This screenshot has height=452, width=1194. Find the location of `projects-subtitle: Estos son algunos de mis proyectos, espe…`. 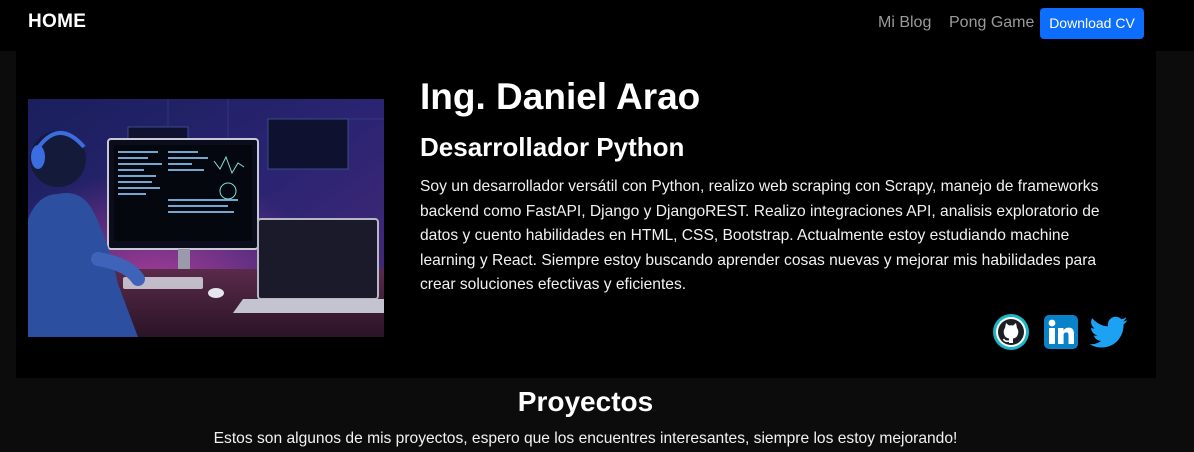

projects-subtitle: Estos son algunos de mis proyectos, espe… is located at coordinates (585, 438).